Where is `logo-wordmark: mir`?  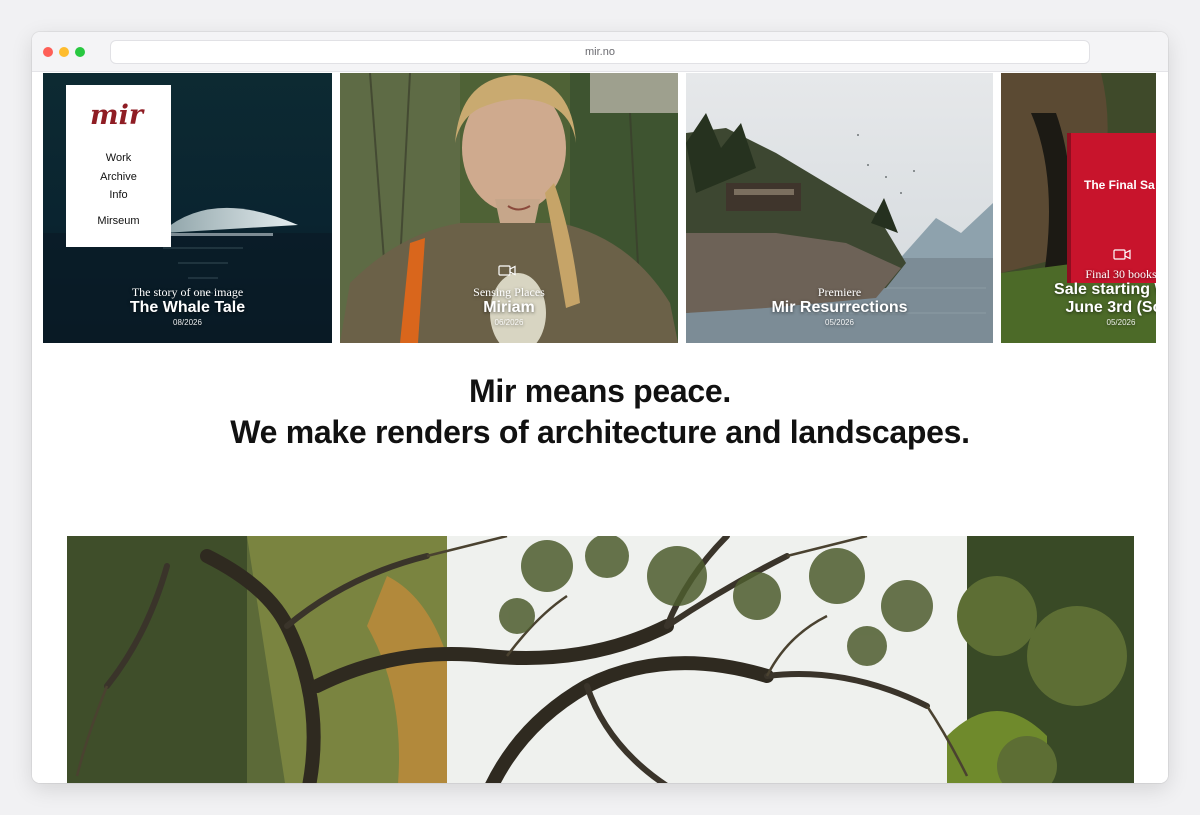 logo-wordmark: mir is located at coordinates (117, 115).